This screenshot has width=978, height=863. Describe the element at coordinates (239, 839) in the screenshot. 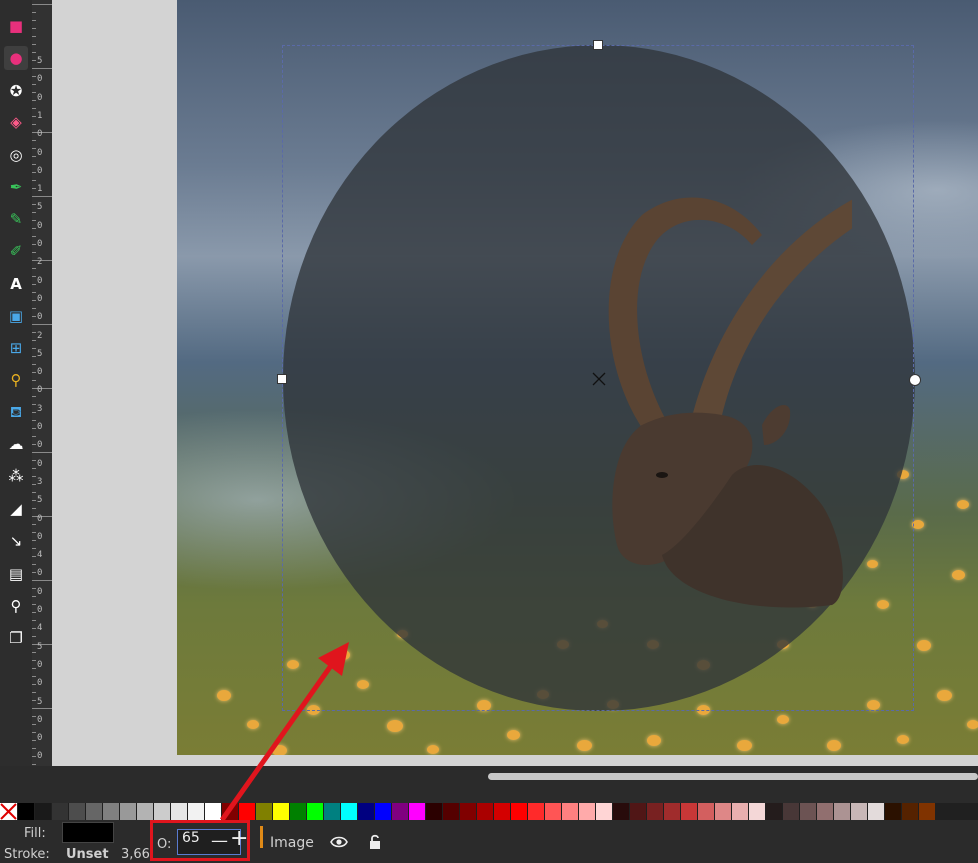

I see `opacity-increase-button: +` at that location.